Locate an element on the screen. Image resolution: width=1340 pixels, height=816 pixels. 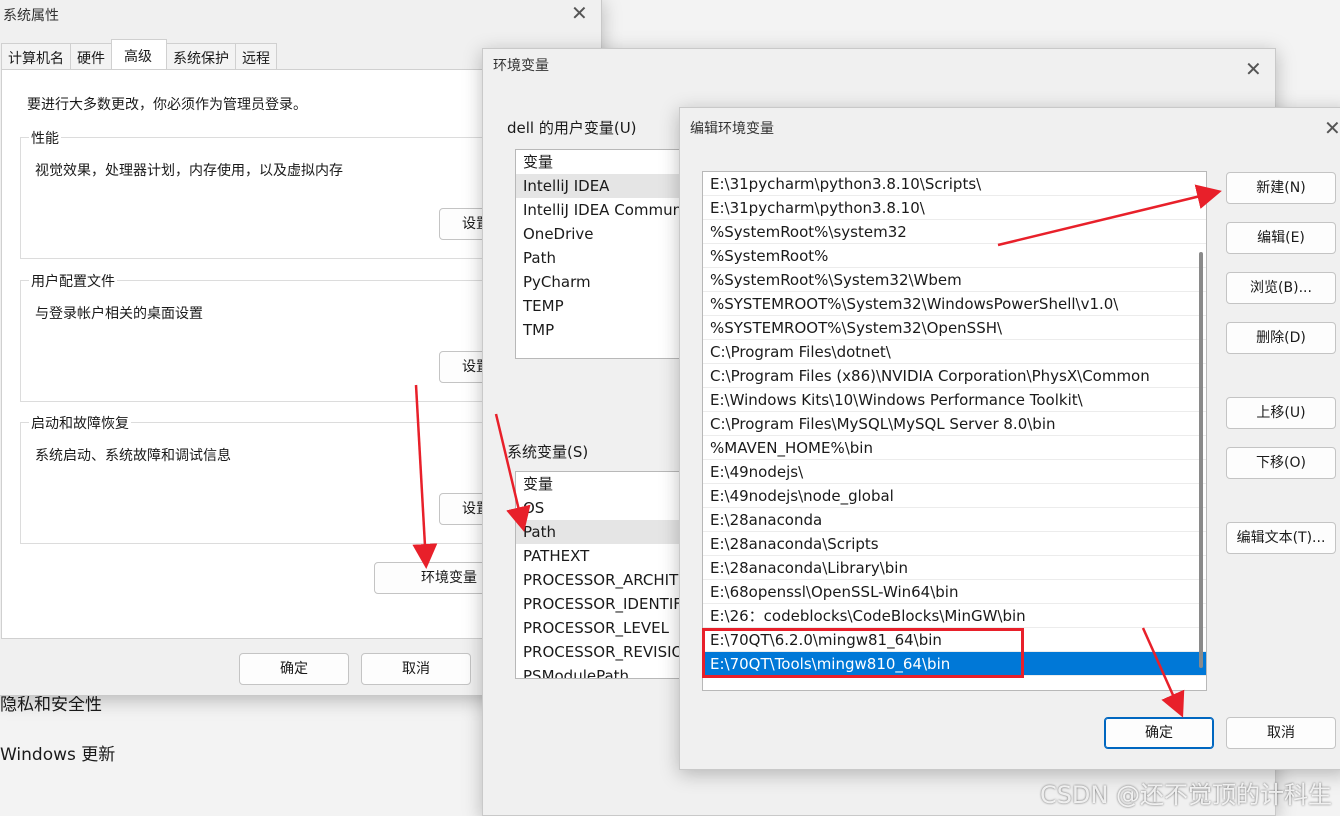
path-row: E:\31pycharm\python3.8.10\Scripts\ is located at coordinates (954, 184).